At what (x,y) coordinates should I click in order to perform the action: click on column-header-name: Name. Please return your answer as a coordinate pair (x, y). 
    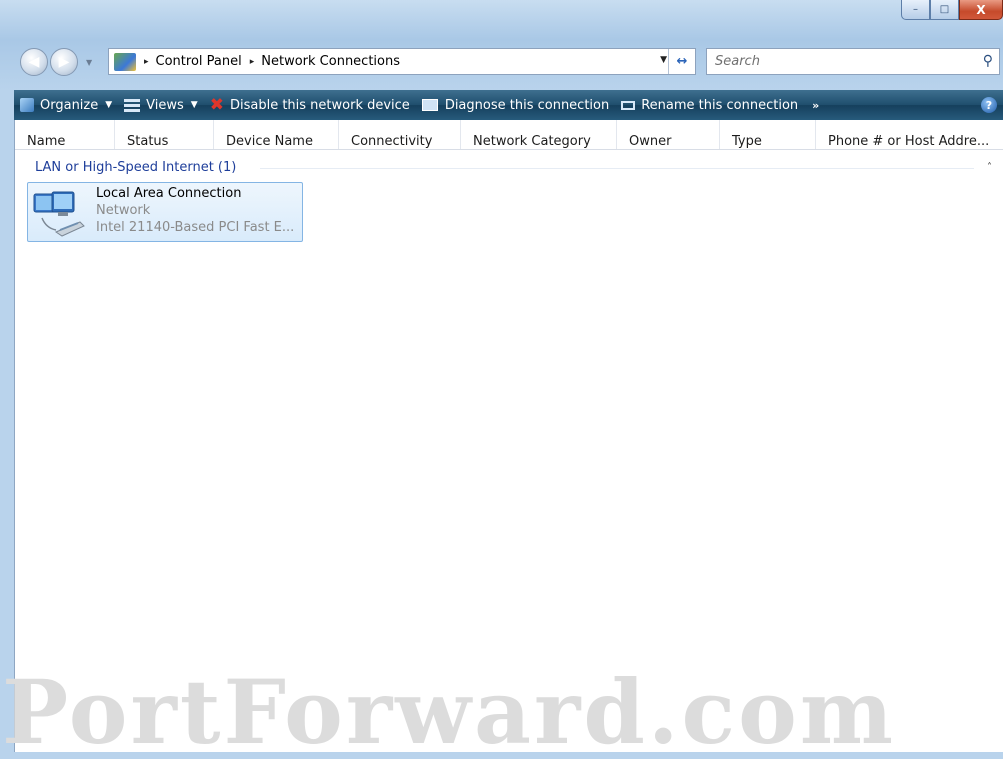
    Looking at the image, I should click on (65, 134).